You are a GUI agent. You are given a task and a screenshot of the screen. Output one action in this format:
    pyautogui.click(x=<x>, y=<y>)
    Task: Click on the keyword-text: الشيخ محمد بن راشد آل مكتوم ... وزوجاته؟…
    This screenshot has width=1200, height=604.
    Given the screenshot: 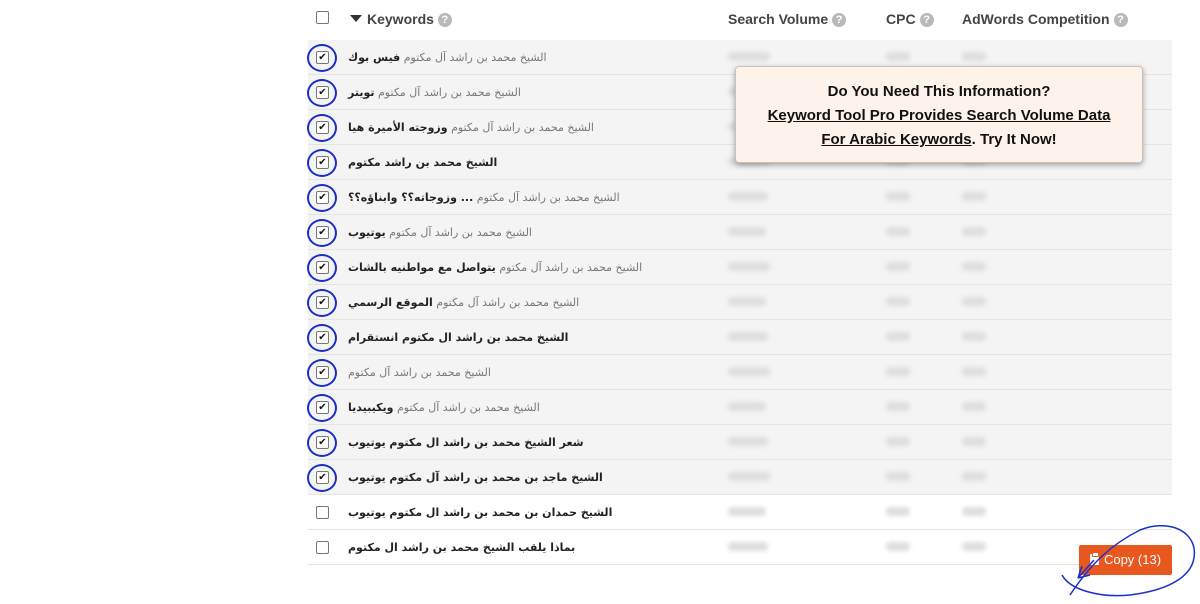 What is the action you would take?
    pyautogui.click(x=484, y=198)
    